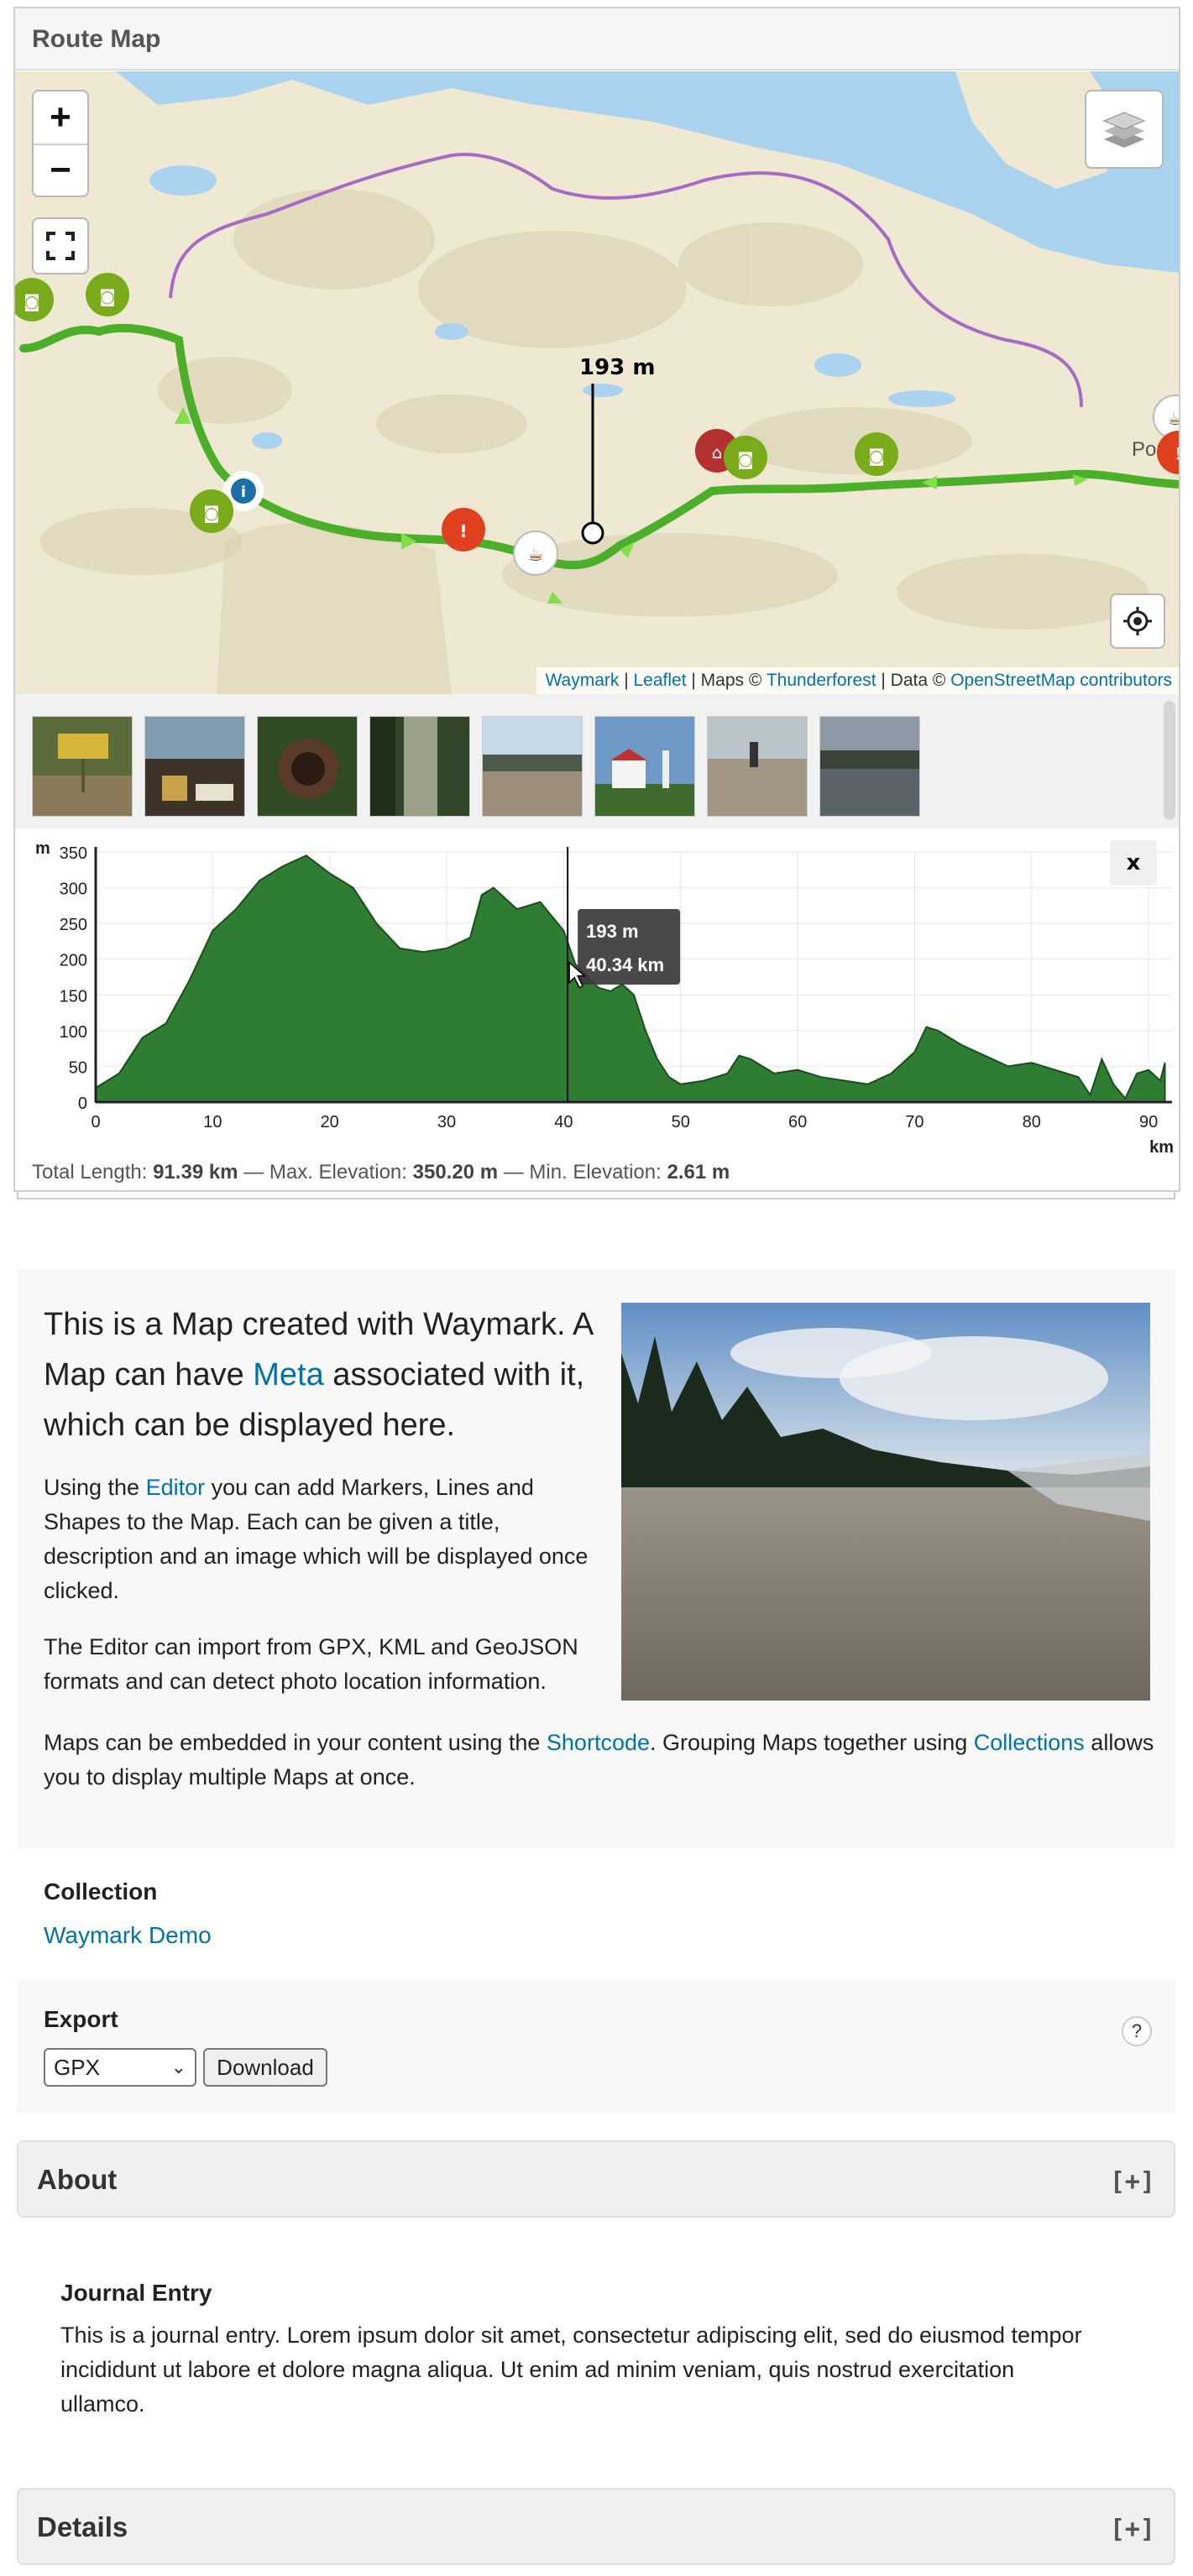 The width and height of the screenshot is (1193, 2576). I want to click on y-tick-label: 300, so click(73, 889).